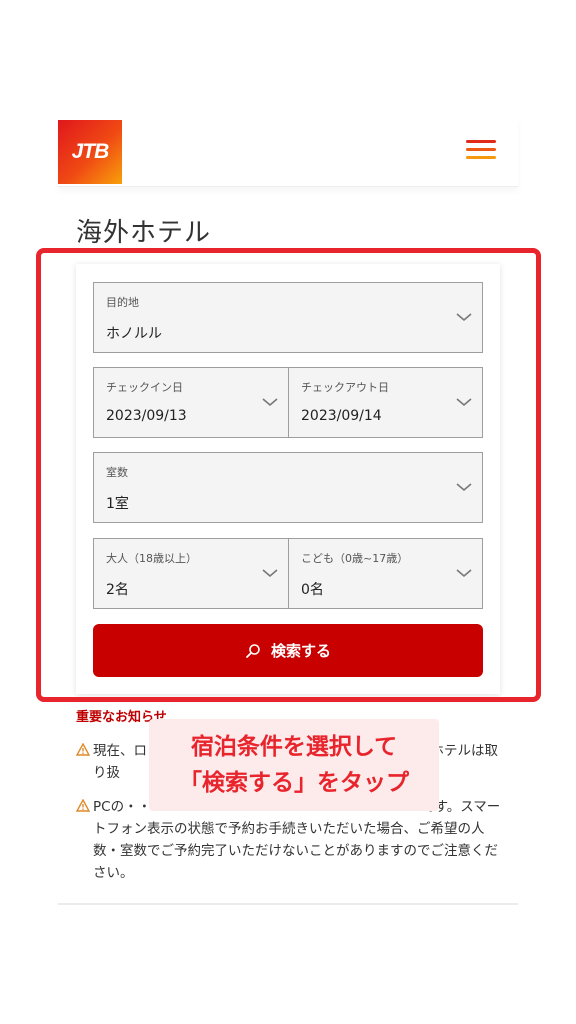  I want to click on hamburger-menu-icon, so click(481, 152).